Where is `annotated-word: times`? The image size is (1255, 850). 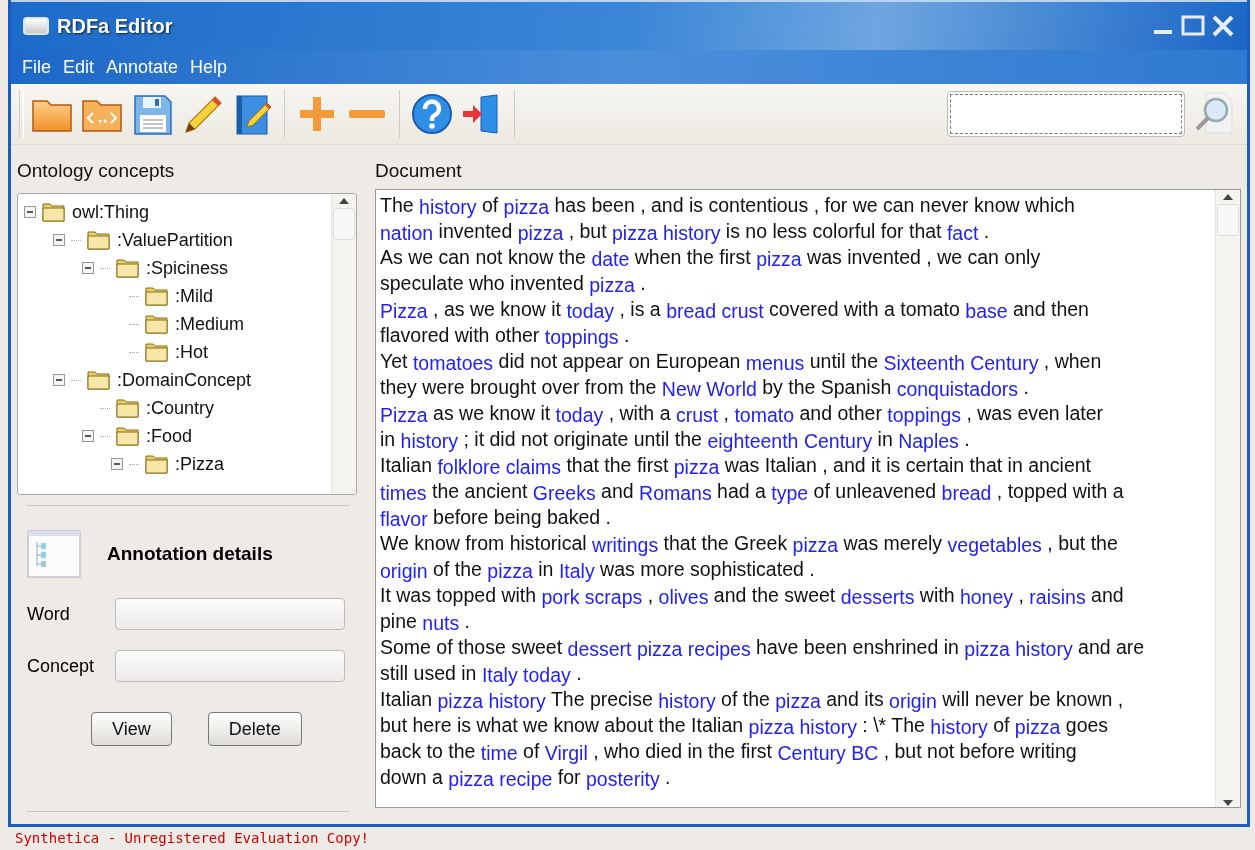
annotated-word: times is located at coordinates (403, 493).